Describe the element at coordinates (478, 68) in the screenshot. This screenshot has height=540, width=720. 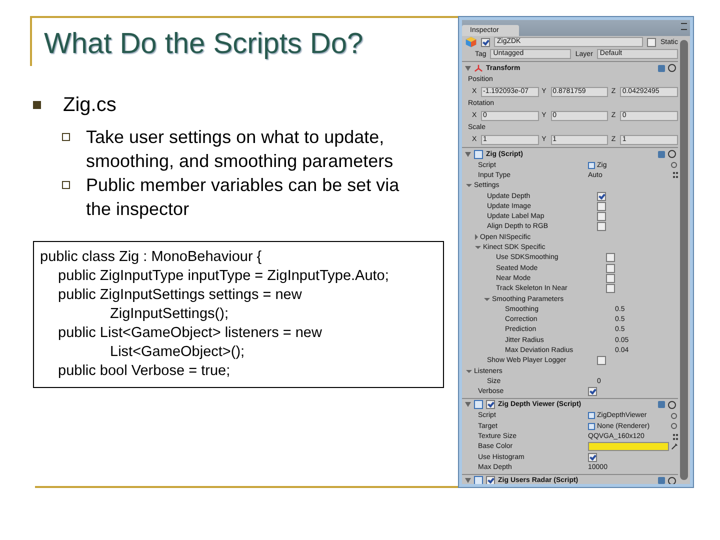
I see `axes-icon` at that location.